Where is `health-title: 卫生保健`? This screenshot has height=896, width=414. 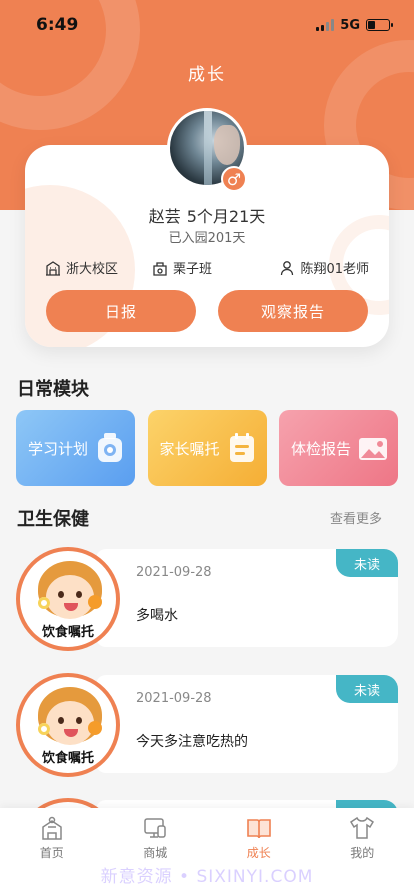 health-title: 卫生保健 is located at coordinates (53, 519).